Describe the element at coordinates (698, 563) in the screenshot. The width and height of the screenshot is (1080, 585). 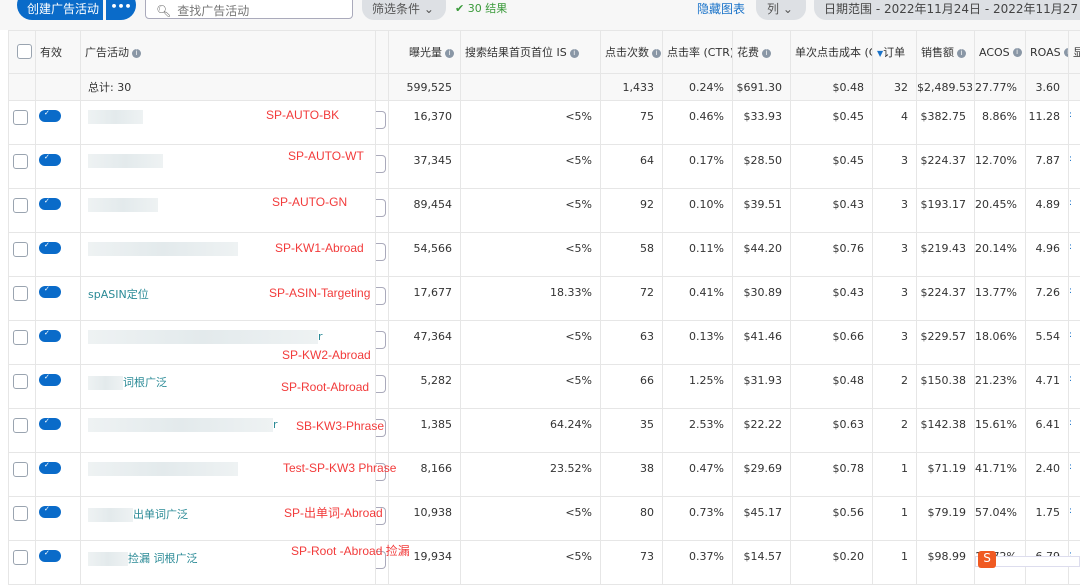
I see `cell-ctr: 0.37%` at that location.